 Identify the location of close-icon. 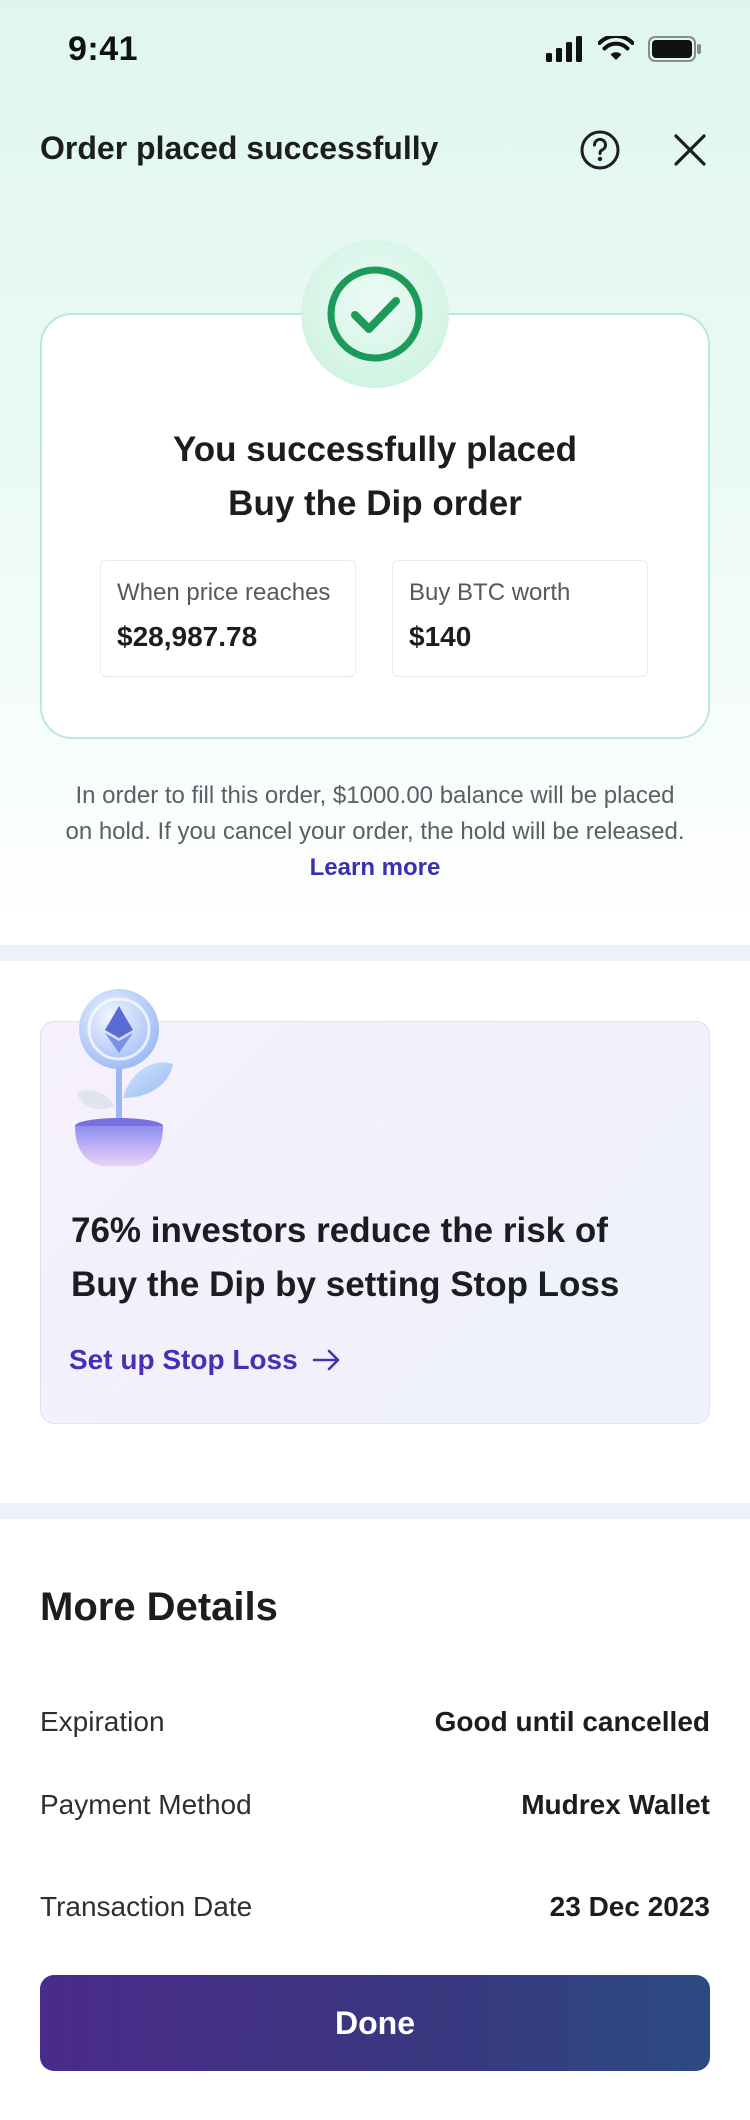
(690, 150).